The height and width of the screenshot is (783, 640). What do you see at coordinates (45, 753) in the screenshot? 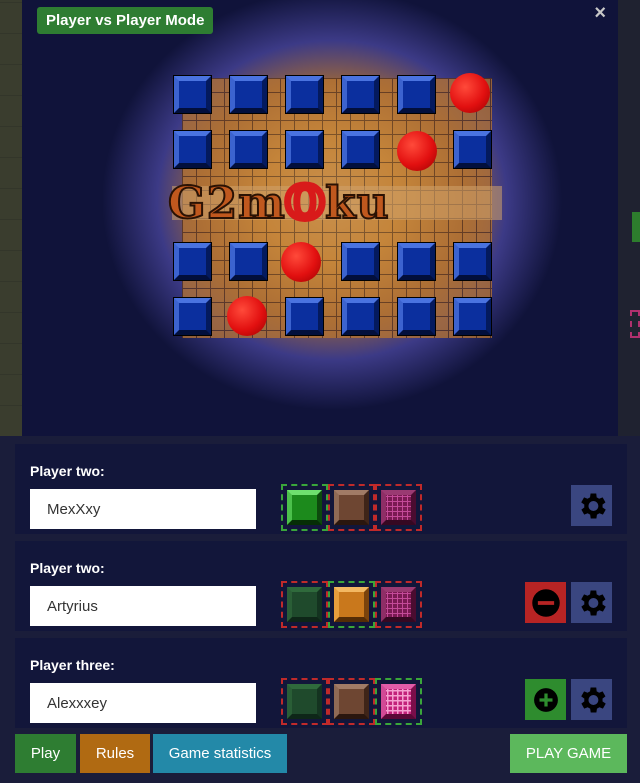
I see `play-button: Play` at bounding box center [45, 753].